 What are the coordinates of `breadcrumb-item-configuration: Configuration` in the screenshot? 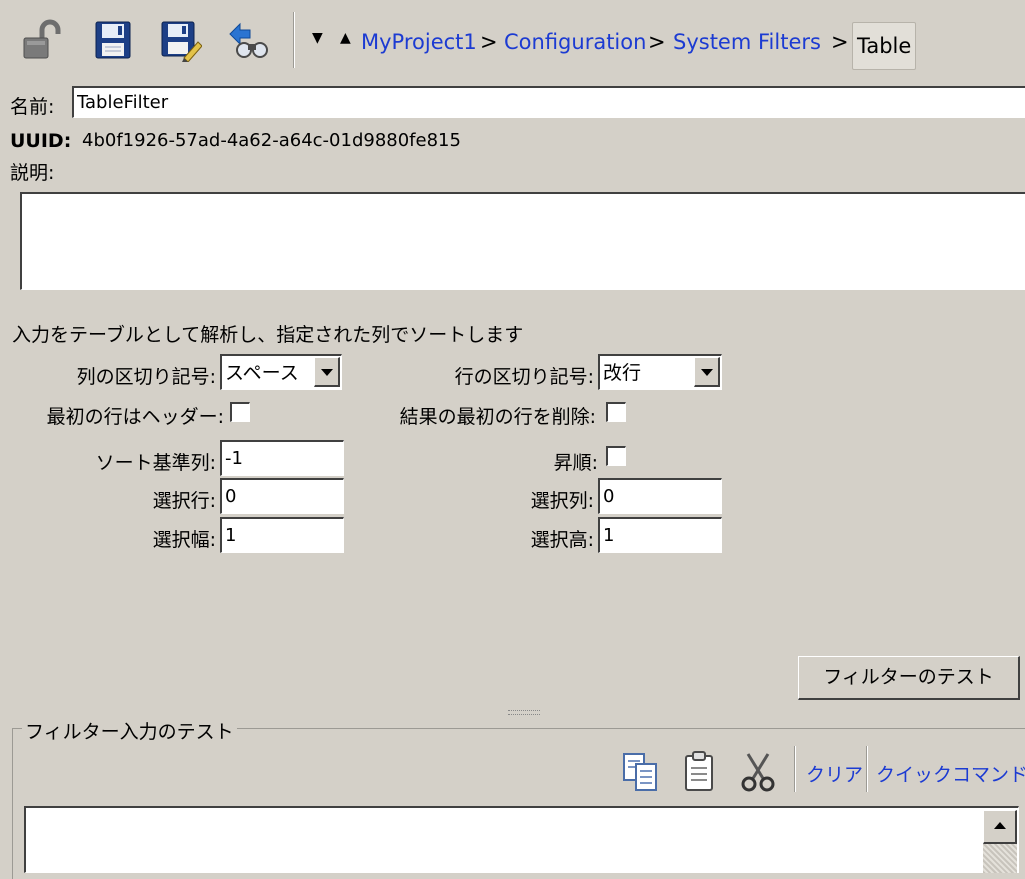 It's located at (575, 42).